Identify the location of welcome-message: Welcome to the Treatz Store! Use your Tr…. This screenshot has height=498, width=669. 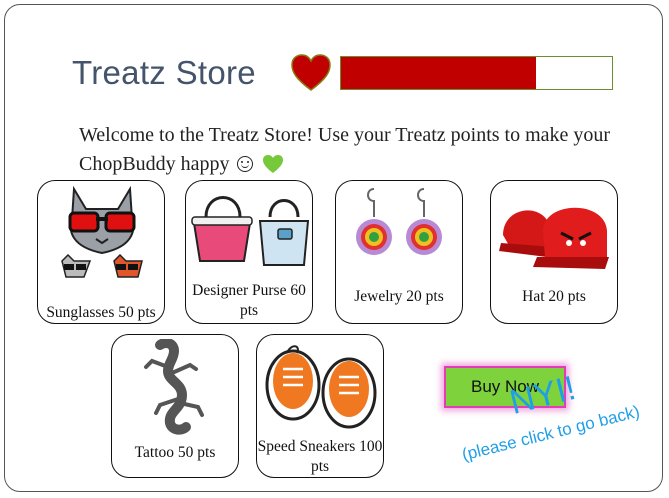
(349, 150).